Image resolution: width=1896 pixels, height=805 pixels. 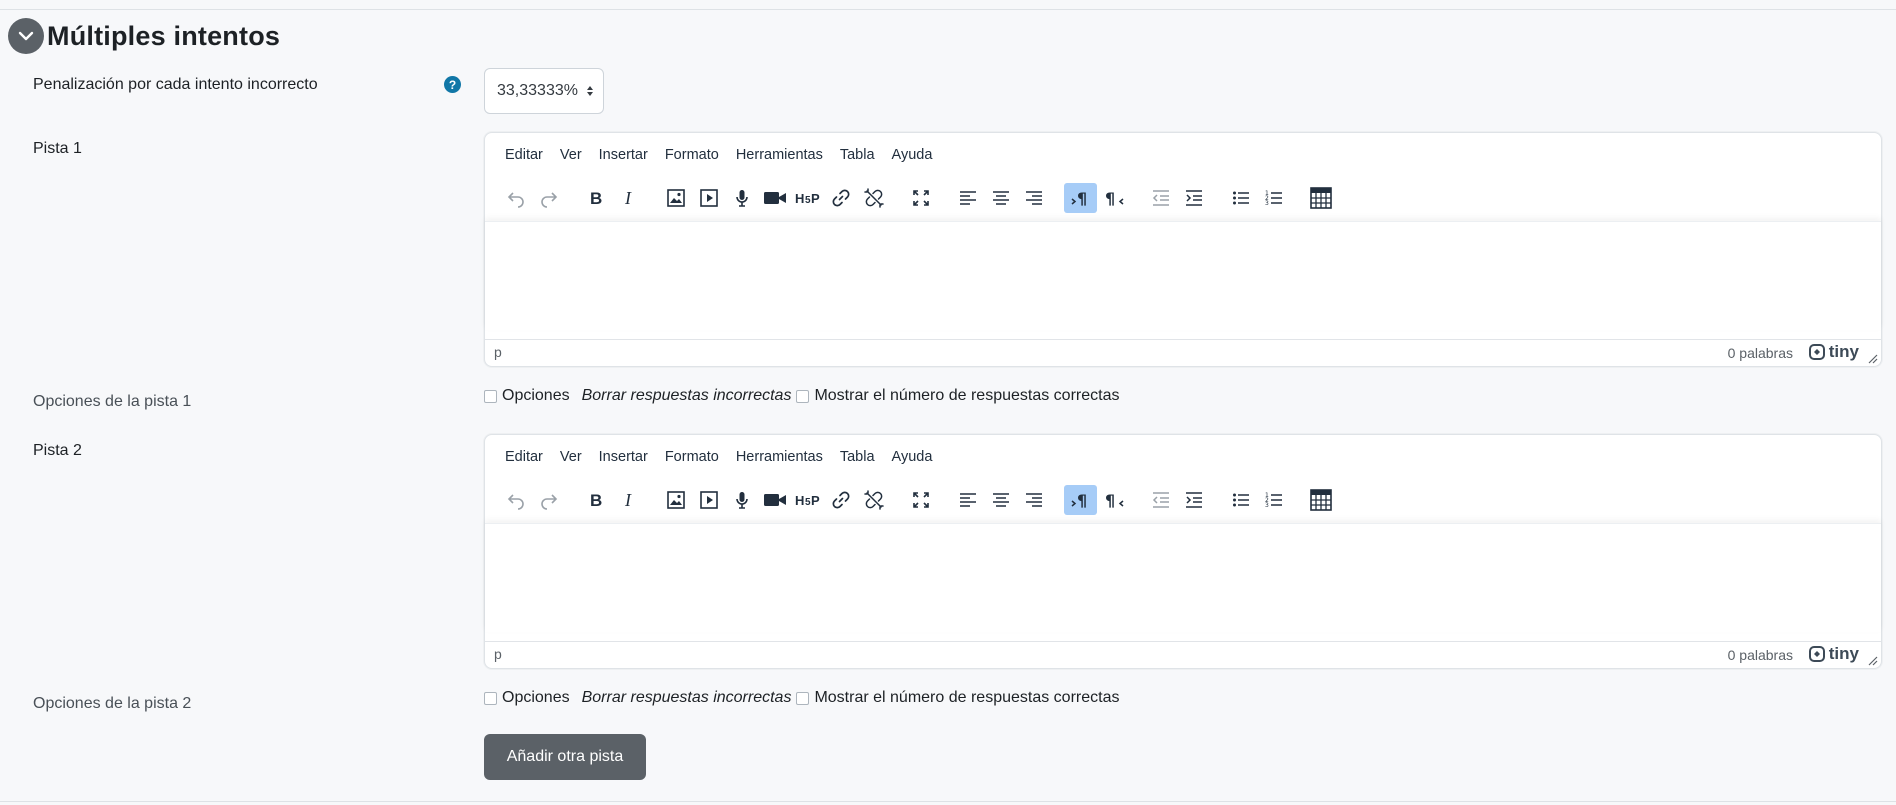 I want to click on hint-2-content-area, so click(x=1183, y=577).